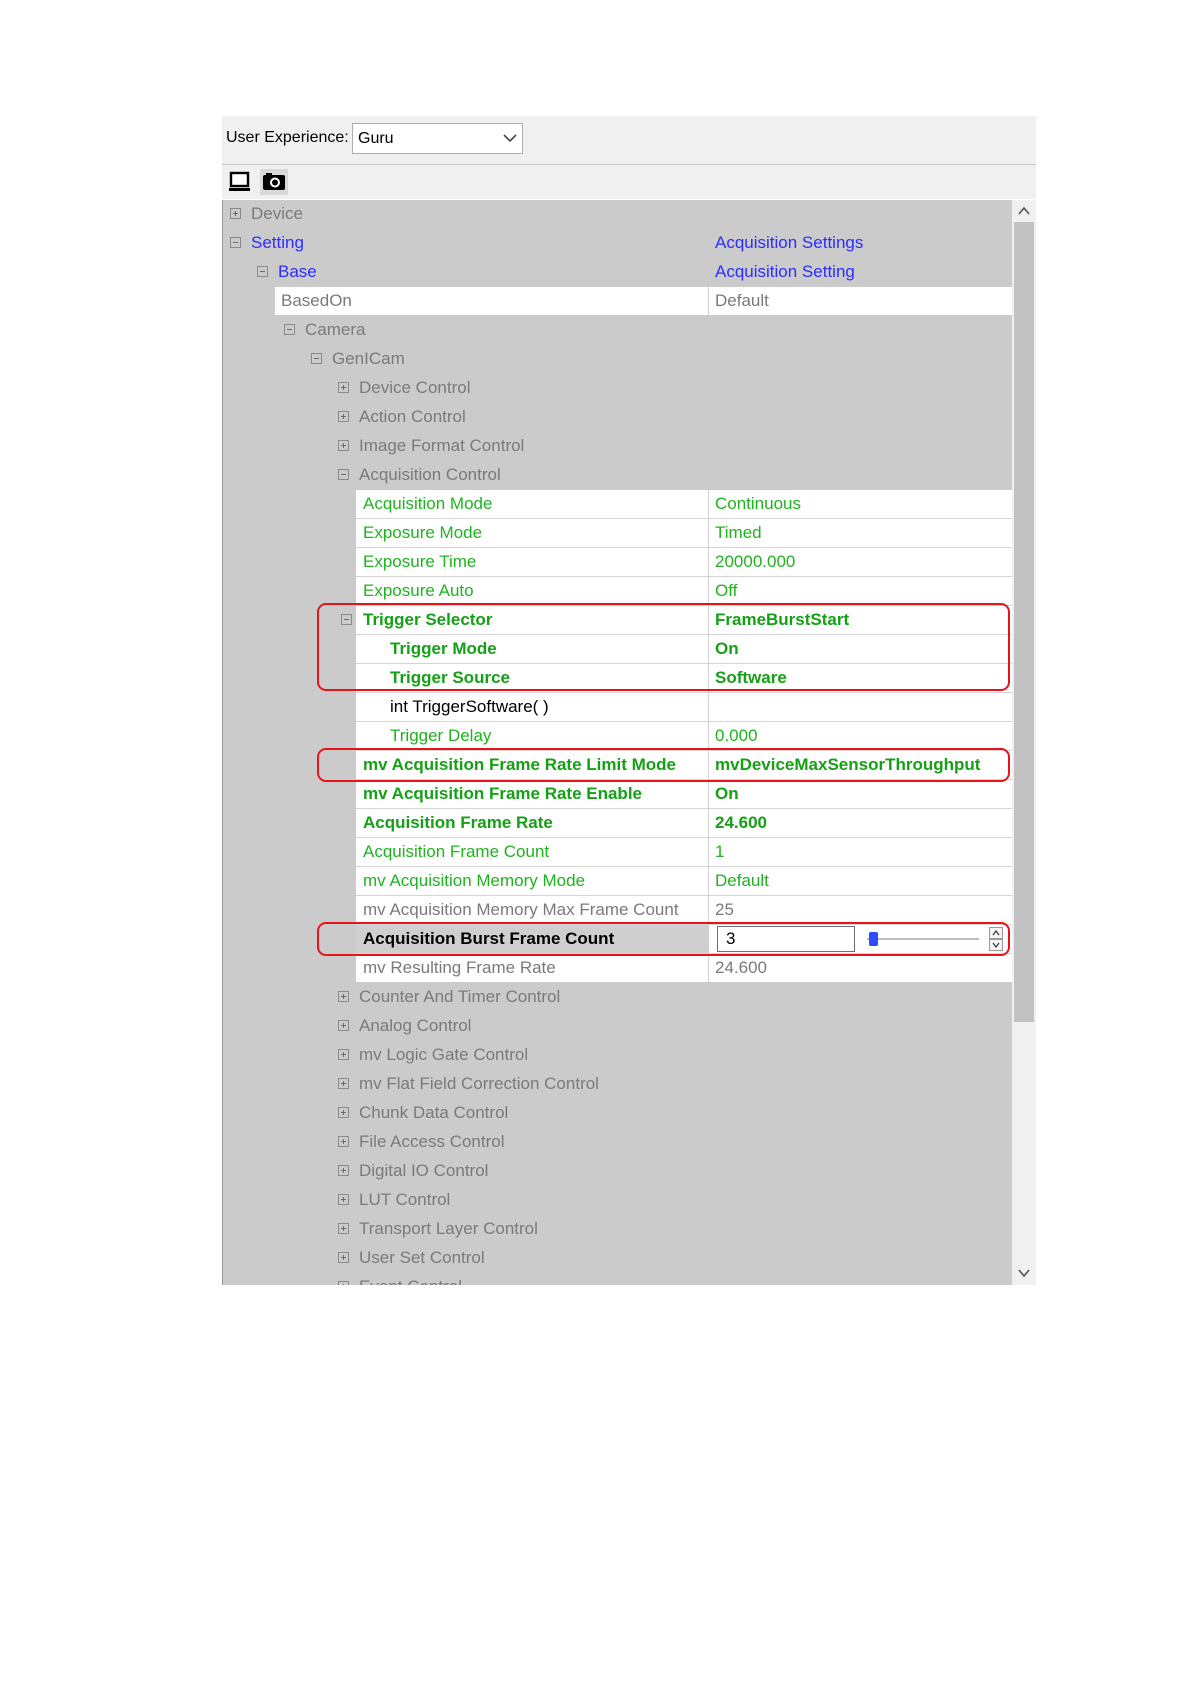  What do you see at coordinates (469, 707) in the screenshot?
I see `trigger-software-method: int TriggerSoftware( )` at bounding box center [469, 707].